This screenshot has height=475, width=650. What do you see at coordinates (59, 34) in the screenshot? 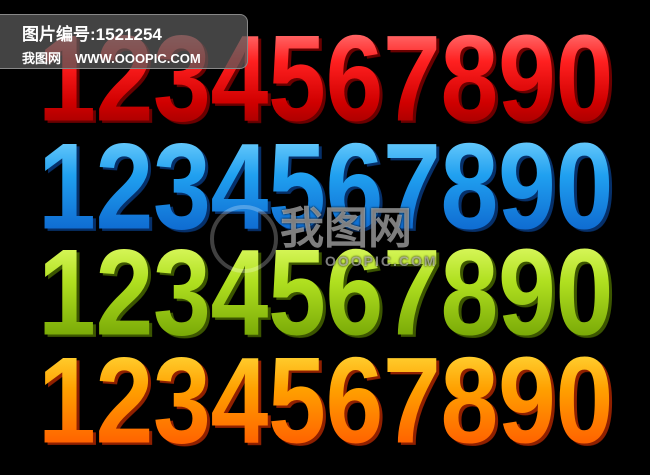
I see `id-prefix: 图片编号:` at bounding box center [59, 34].